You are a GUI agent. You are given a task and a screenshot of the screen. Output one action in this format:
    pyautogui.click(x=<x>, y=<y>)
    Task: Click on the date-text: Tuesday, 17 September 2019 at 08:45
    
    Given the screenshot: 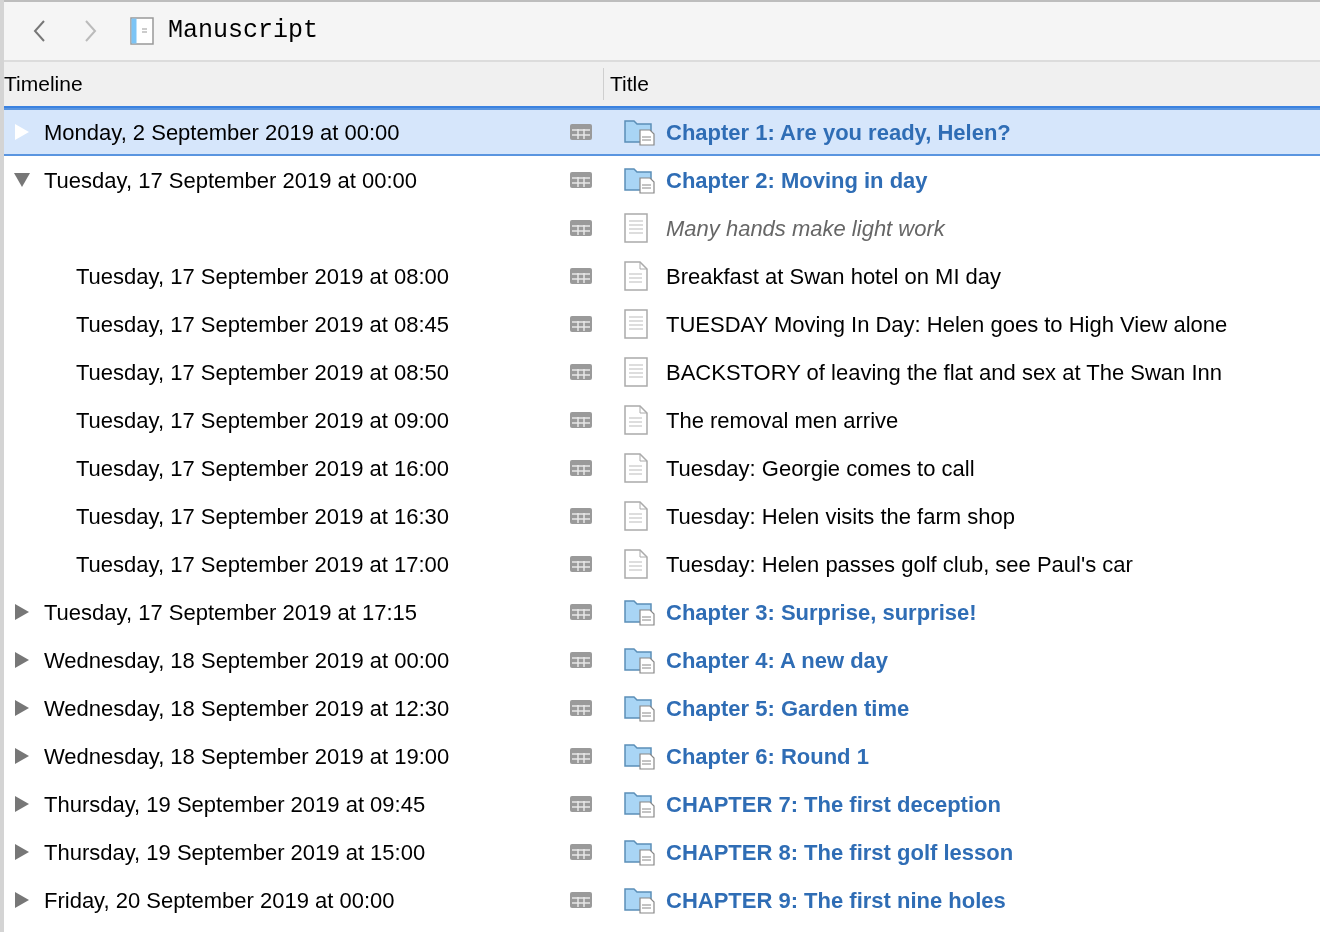 What is the action you would take?
    pyautogui.click(x=263, y=324)
    